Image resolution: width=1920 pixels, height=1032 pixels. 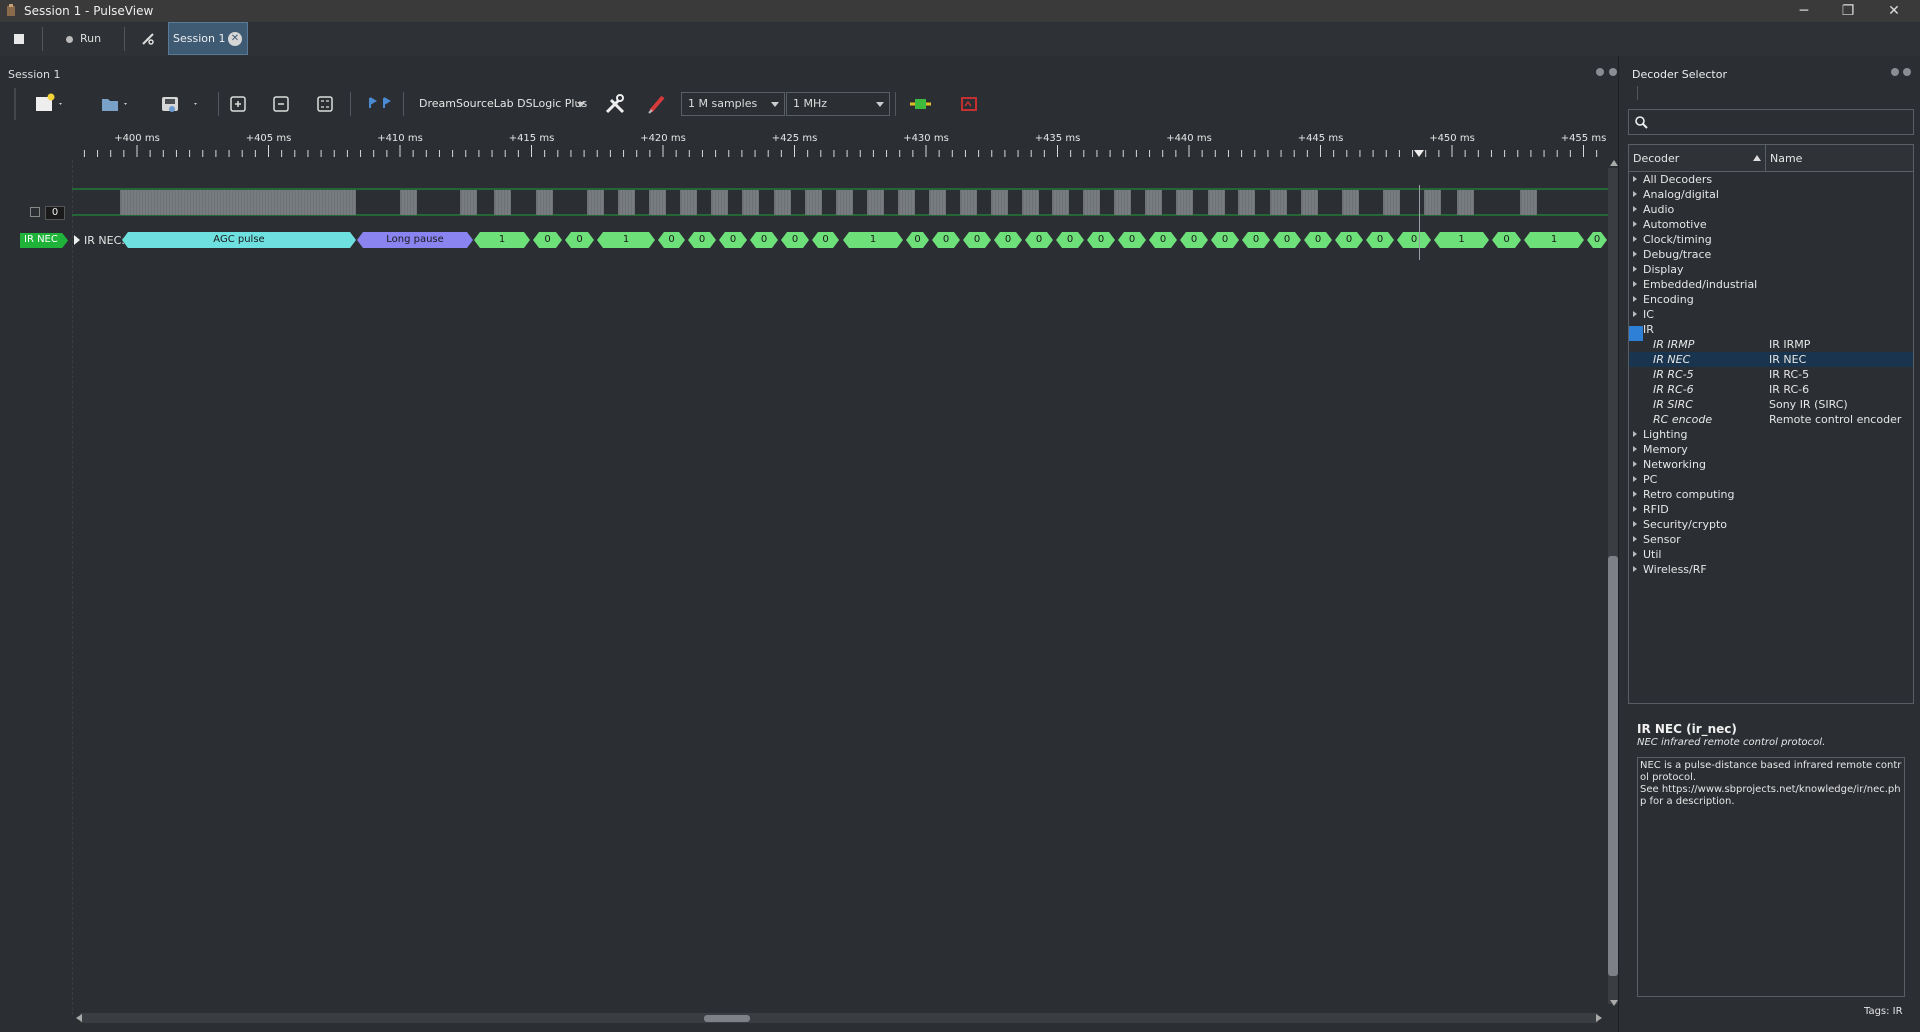 I want to click on minimize-button: ─, so click(x=1804, y=11).